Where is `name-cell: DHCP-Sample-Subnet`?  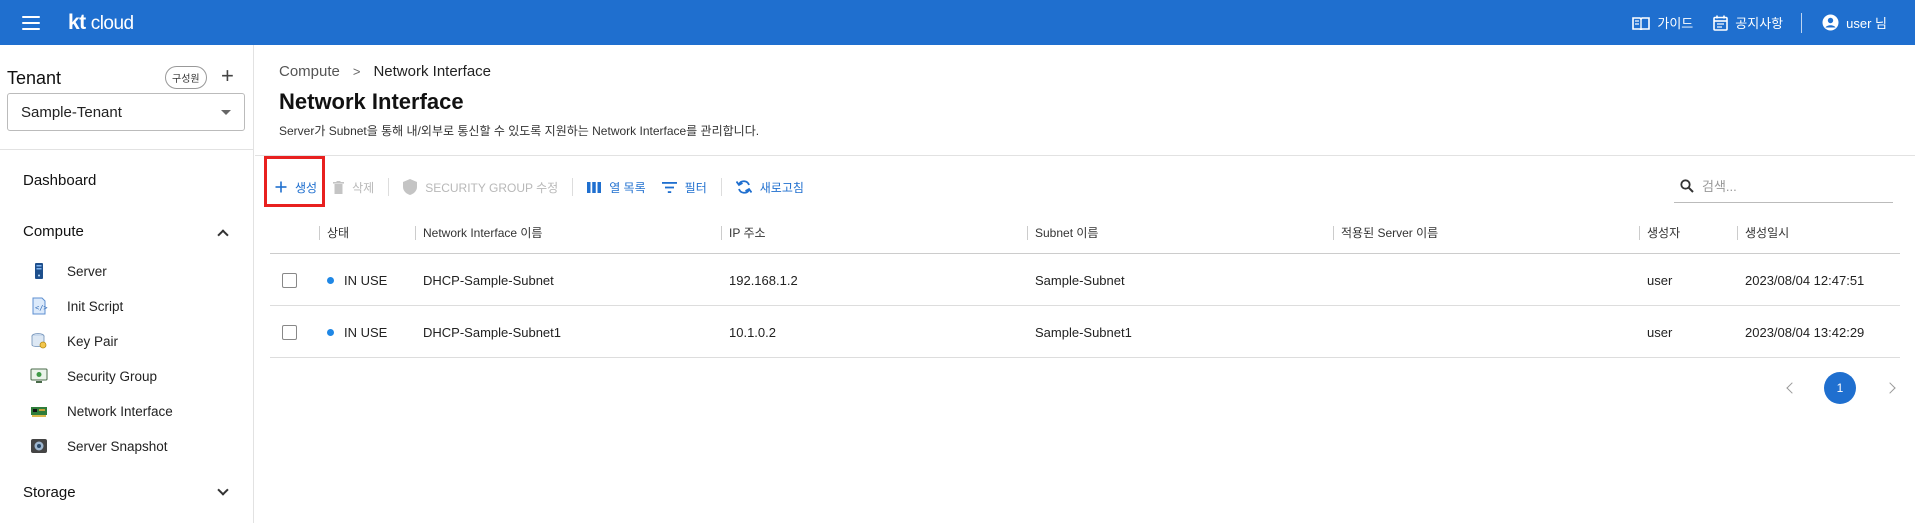 name-cell: DHCP-Sample-Subnet is located at coordinates (488, 280).